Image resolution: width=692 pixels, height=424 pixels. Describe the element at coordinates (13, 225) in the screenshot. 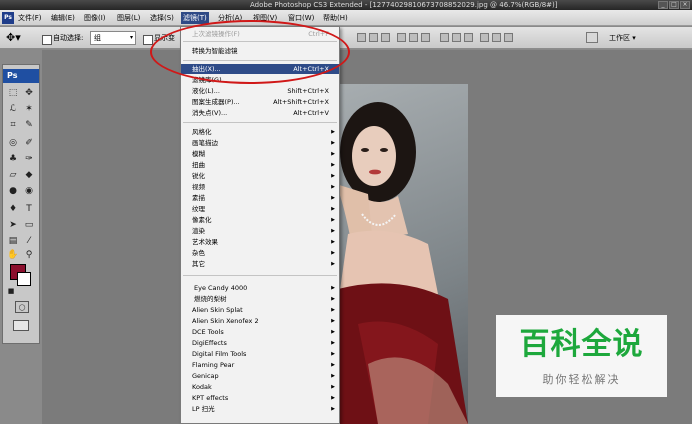

I see `path-selection-icon: ➤` at that location.